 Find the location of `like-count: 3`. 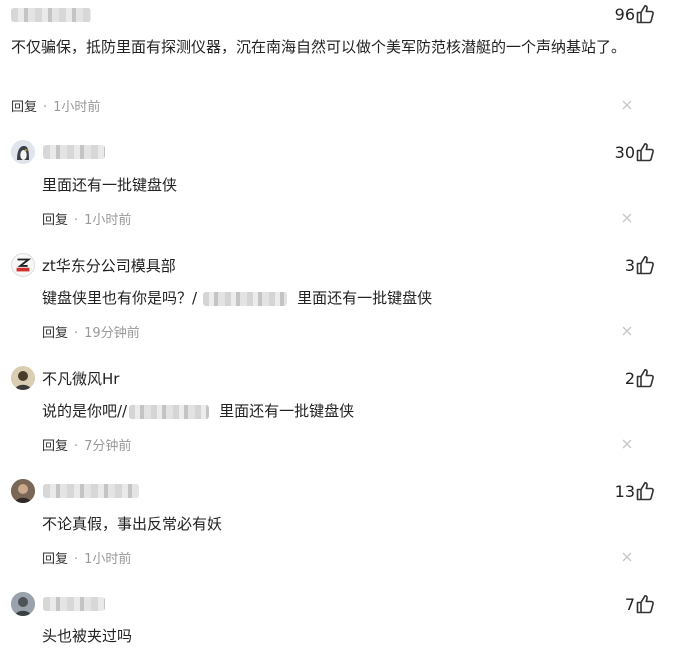

like-count: 3 is located at coordinates (629, 265).